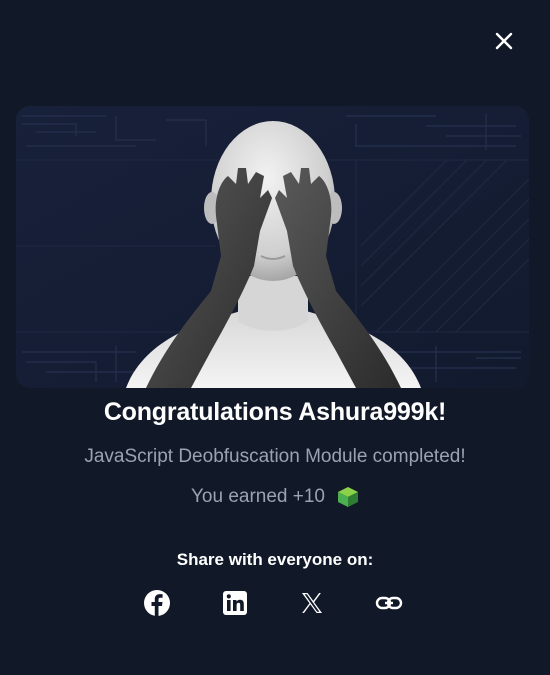  Describe the element at coordinates (275, 412) in the screenshot. I see `congrats-title: Congratulations Ashura999k!` at that location.